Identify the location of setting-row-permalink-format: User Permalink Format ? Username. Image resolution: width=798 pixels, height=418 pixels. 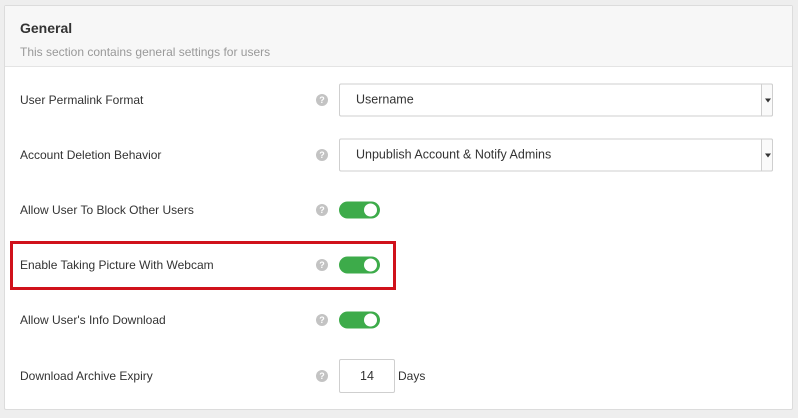
(399, 99).